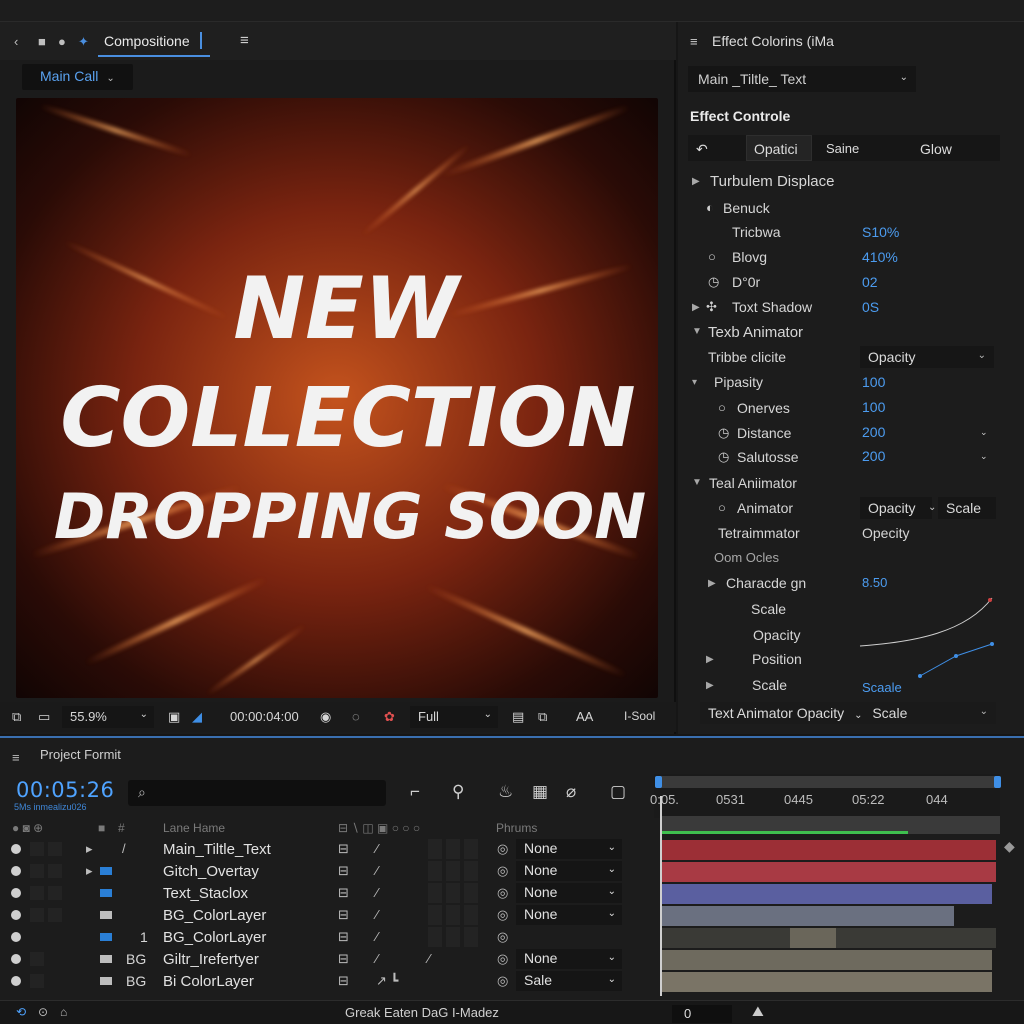 The height and width of the screenshot is (1024, 1024). What do you see at coordinates (44, 717) in the screenshot?
I see `screen-icon: ▭` at bounding box center [44, 717].